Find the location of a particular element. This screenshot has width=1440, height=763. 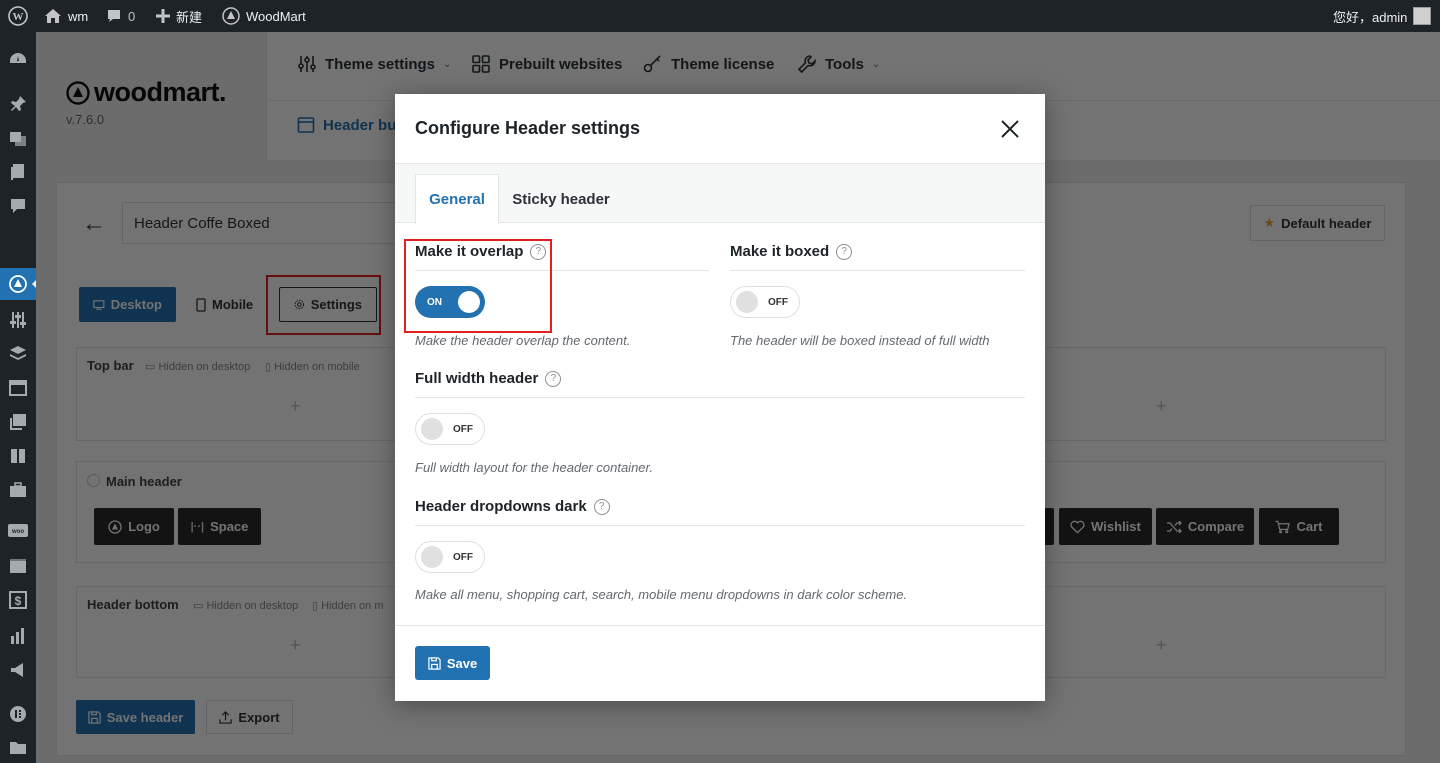

code-icon is located at coordinates (18, 388).